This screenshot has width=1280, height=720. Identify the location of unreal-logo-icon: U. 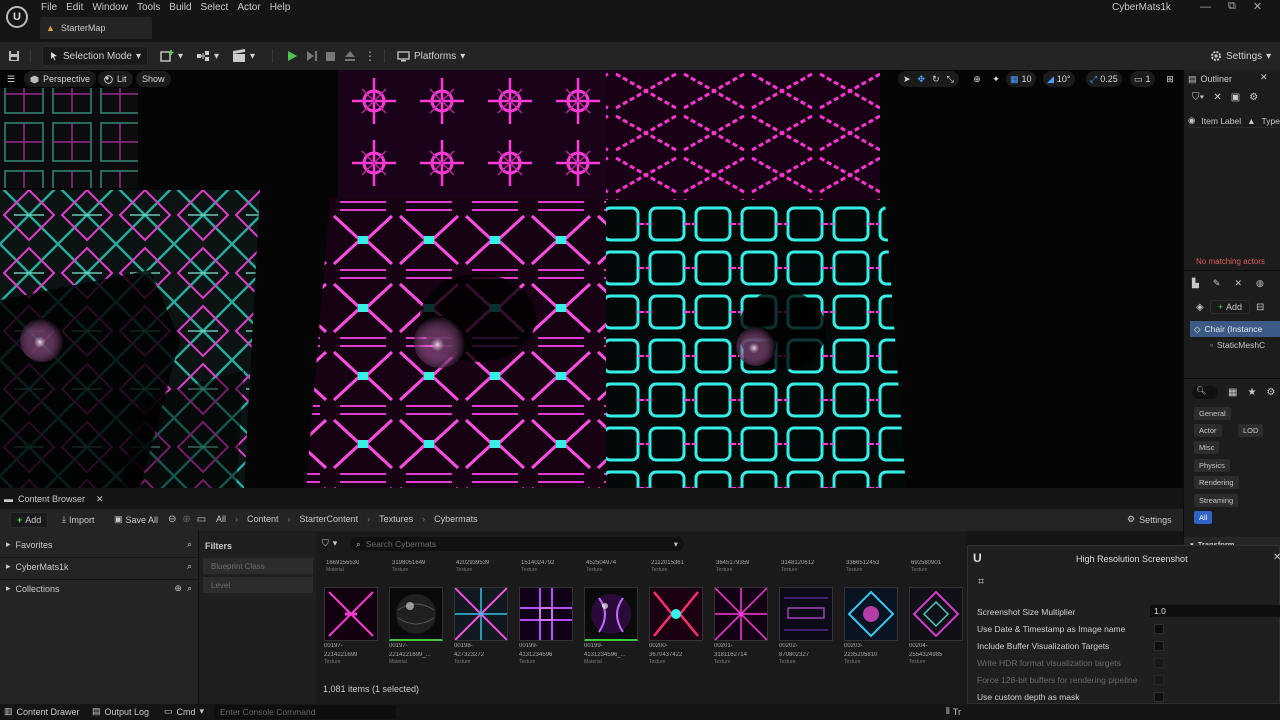
(17, 17).